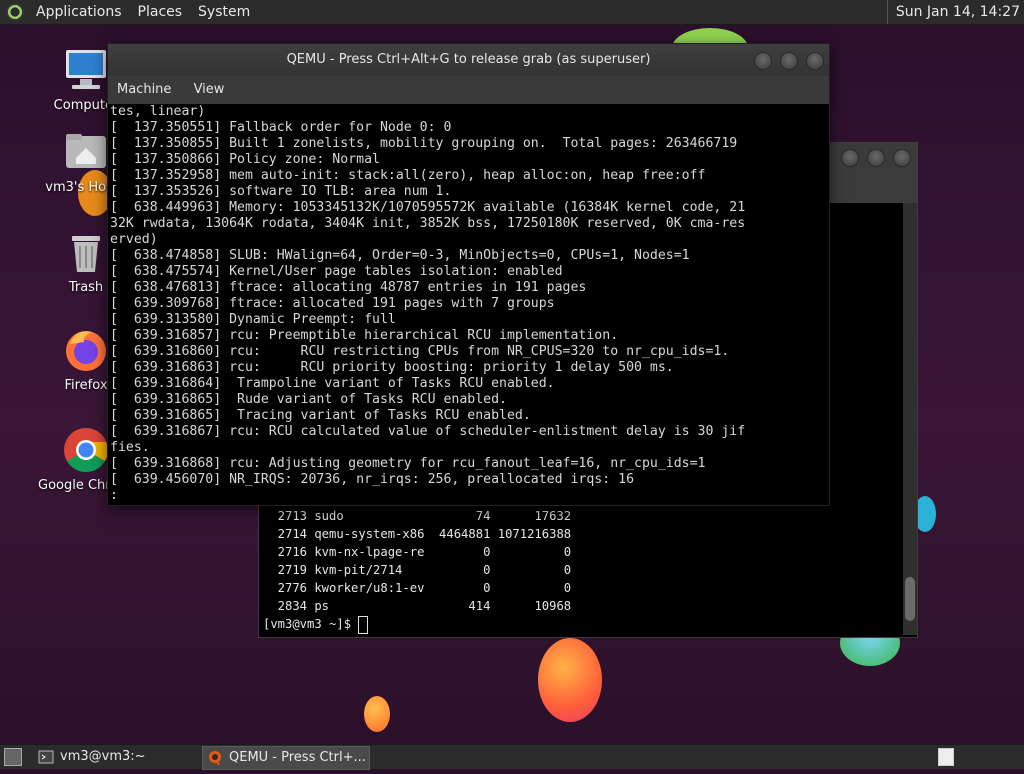  What do you see at coordinates (160, 12) in the screenshot?
I see `menu-places: Places` at bounding box center [160, 12].